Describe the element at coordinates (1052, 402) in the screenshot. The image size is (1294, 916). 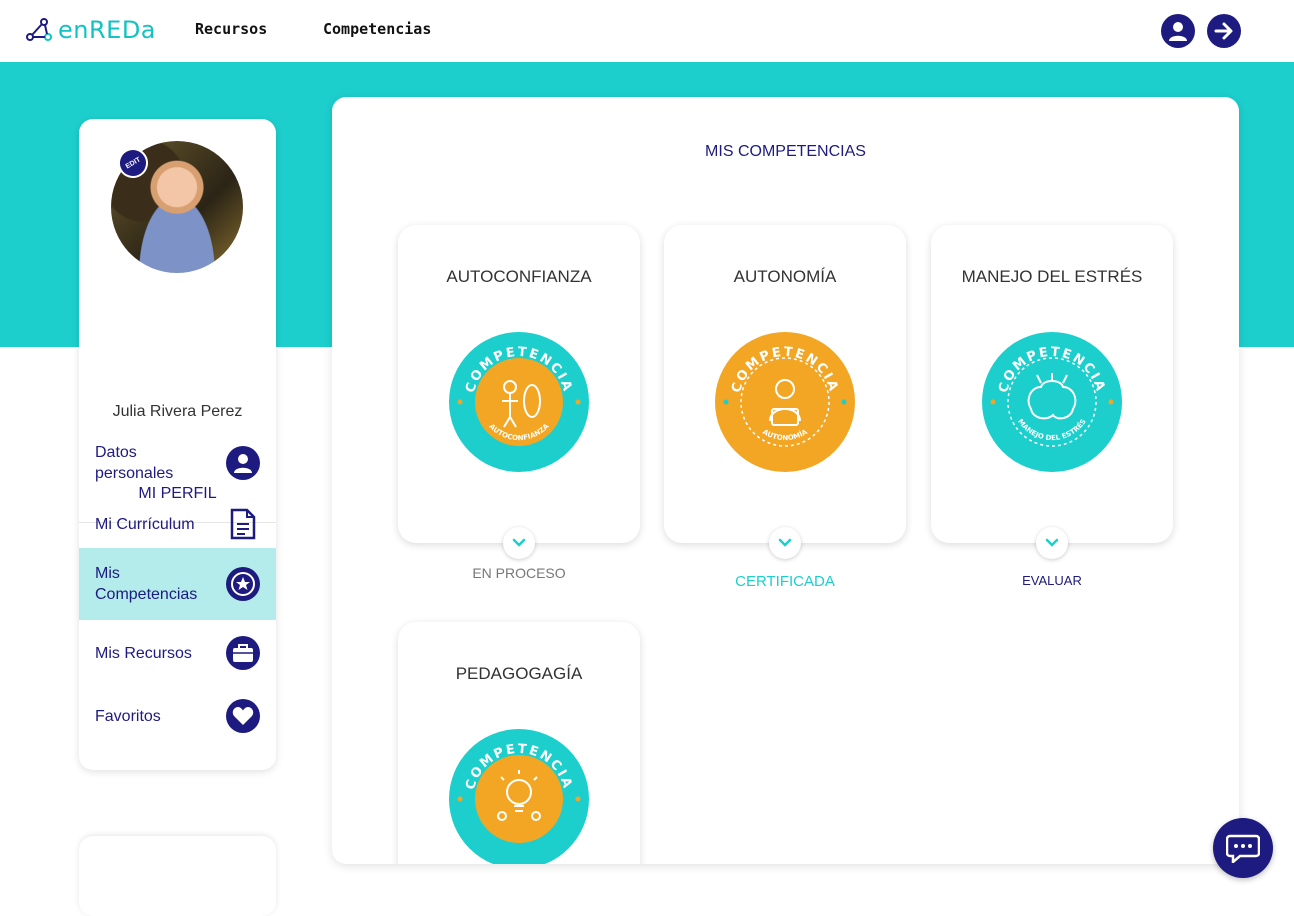
I see `competency-badge-icon: COMPETENCIA MANEJO DEL ESTRÉS` at that location.